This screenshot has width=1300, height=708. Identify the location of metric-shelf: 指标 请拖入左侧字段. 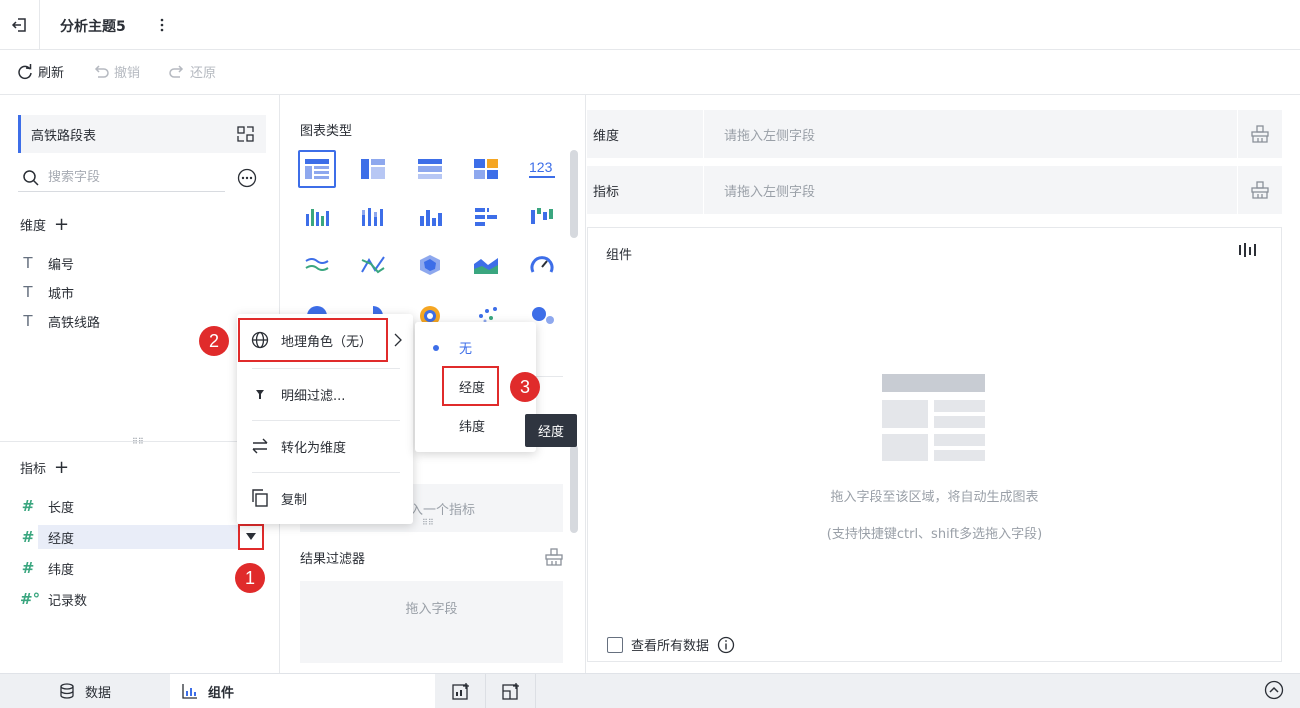
(934, 190).